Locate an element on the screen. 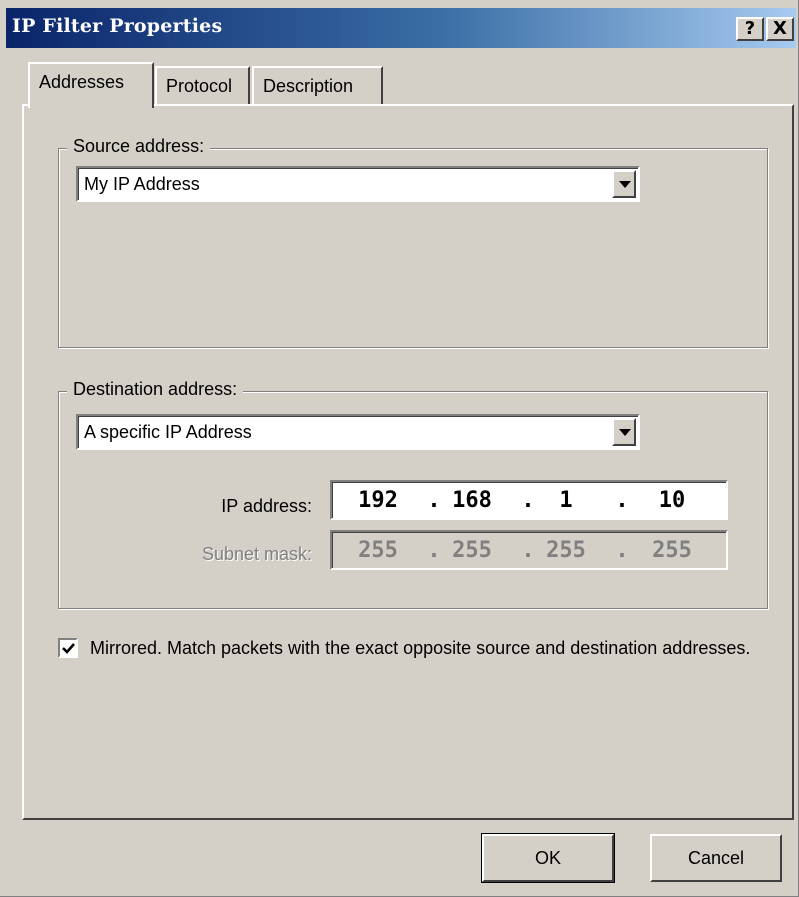 The height and width of the screenshot is (897, 799). mask-octet-2: 255 is located at coordinates (472, 550).